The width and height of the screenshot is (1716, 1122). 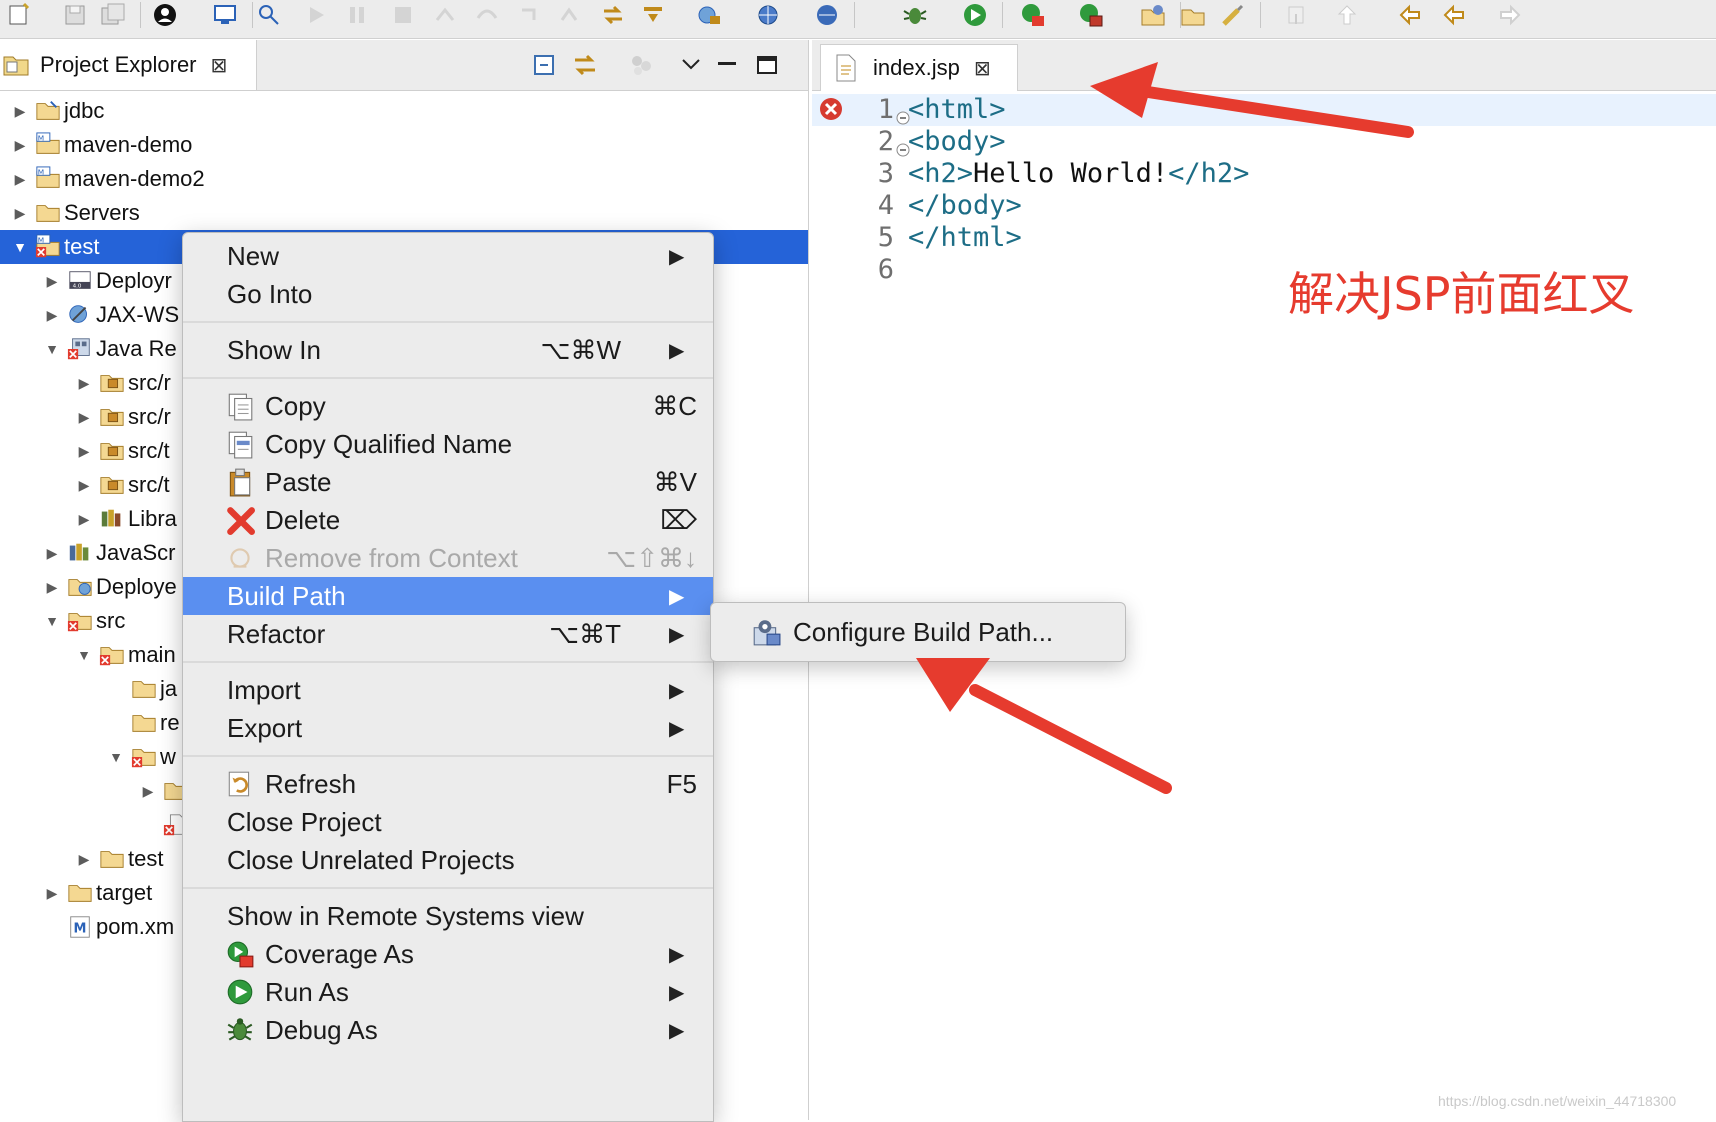 I want to click on code-line: 3 <h2>Hello World!</h2>, so click(x=1264, y=174).